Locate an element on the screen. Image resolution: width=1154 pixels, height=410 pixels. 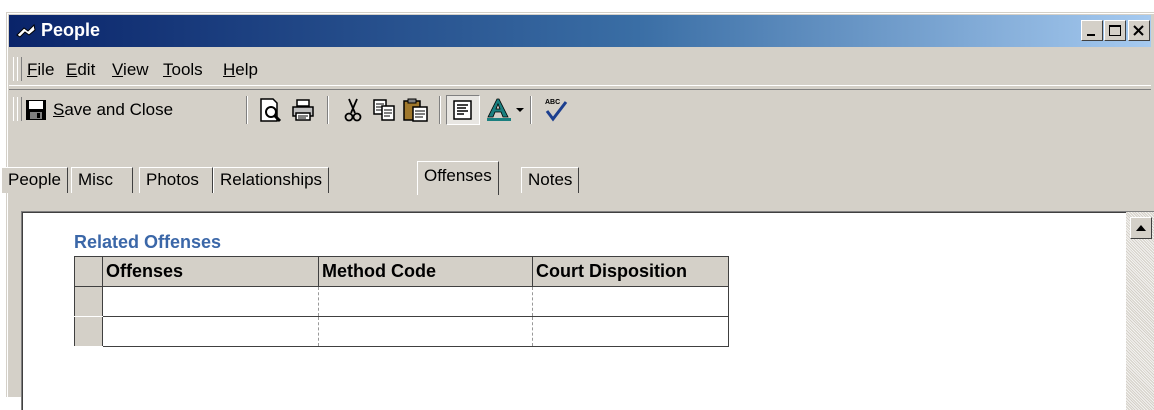
text-format-icon is located at coordinates (462, 110).